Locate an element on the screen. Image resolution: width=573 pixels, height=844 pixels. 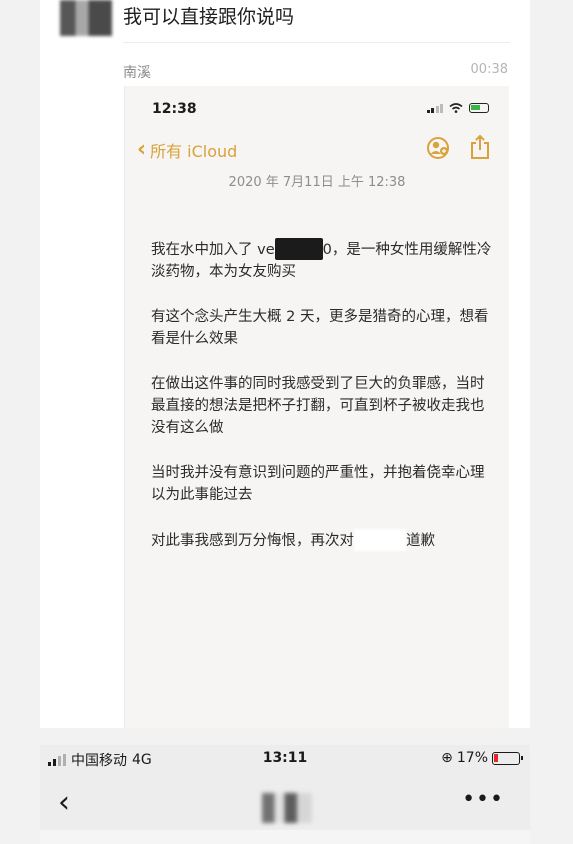
note-paragraph: 有这个念头产生大概 2 天，更多是猎奇的心理，想看看是什么效果 is located at coordinates (320, 328).